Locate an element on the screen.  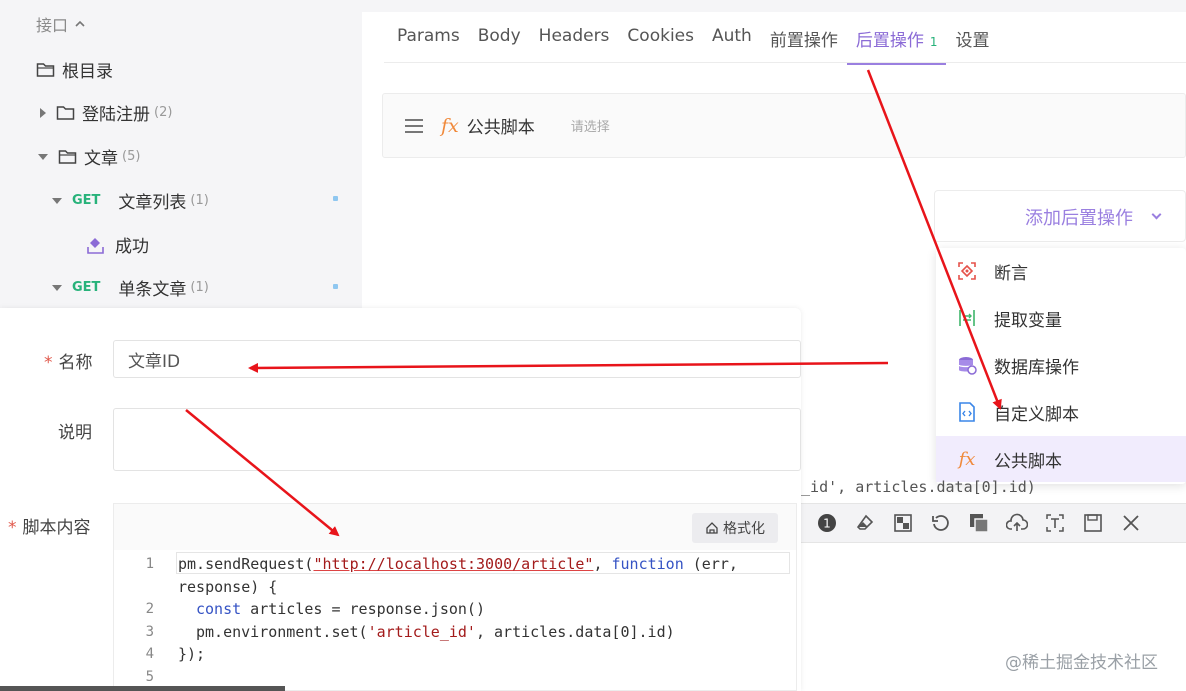
svg-text: 1 is located at coordinates (827, 524).